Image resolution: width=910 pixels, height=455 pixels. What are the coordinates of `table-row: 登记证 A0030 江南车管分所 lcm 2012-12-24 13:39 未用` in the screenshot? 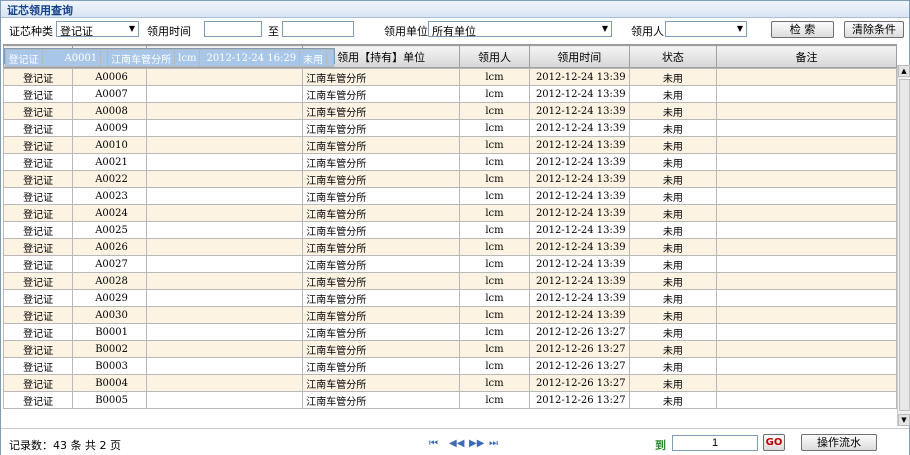 It's located at (450, 315).